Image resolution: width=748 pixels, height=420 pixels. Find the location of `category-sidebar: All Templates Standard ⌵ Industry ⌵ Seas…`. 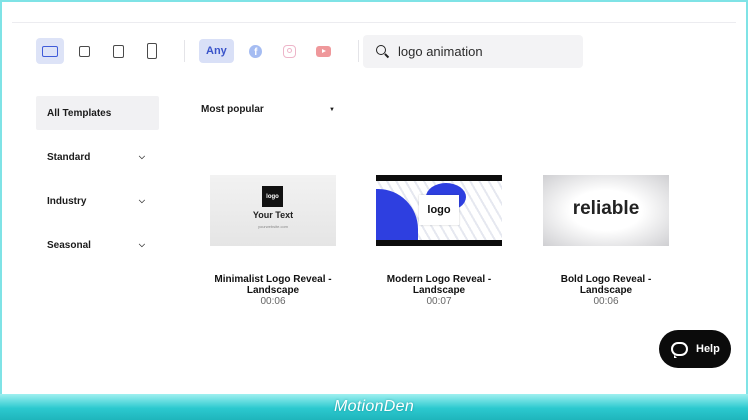

category-sidebar: All Templates Standard ⌵ Industry ⌵ Seas… is located at coordinates (97, 184).